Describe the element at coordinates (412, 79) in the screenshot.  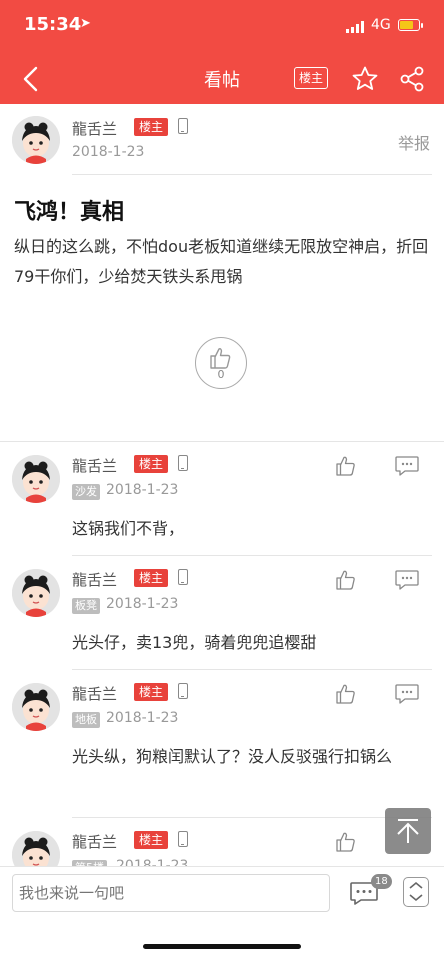
I see `share-icon` at that location.